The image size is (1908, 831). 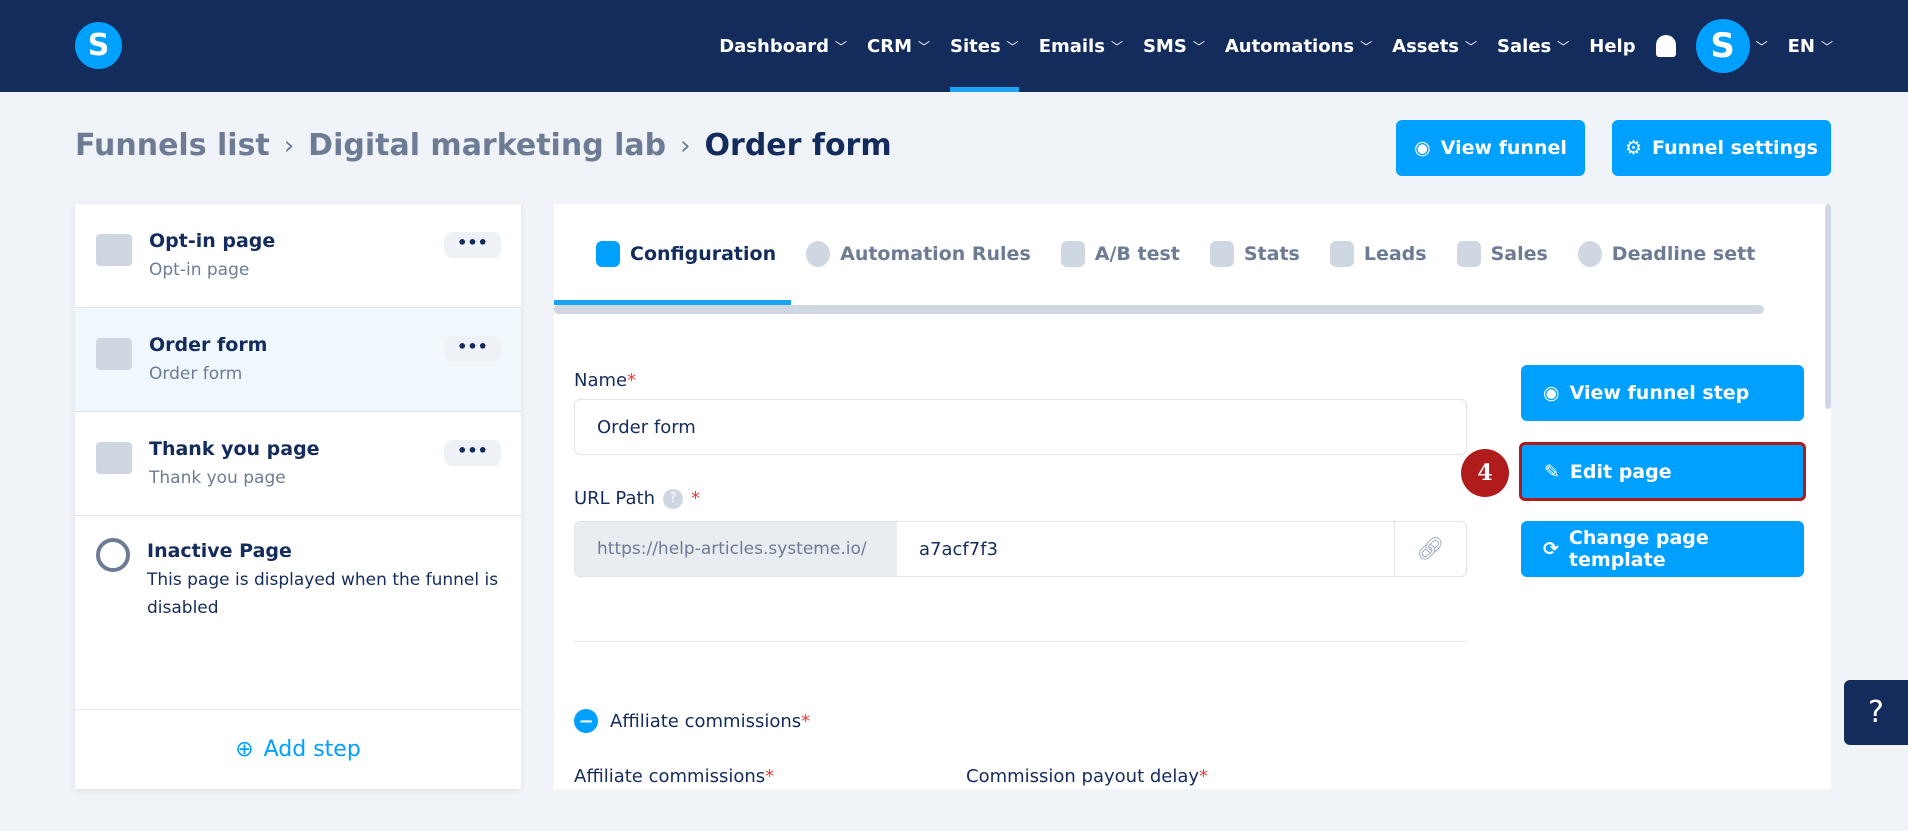 I want to click on nav-sms: SMS ﹀, so click(x=1174, y=46).